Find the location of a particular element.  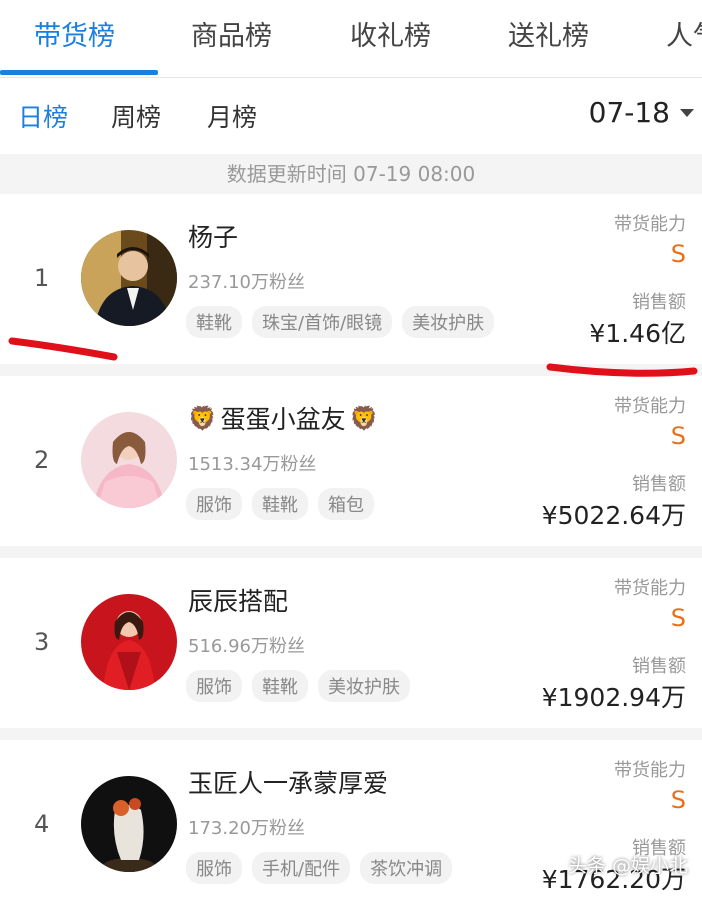

category-tag: 珠宝/首饰/眼镜 is located at coordinates (322, 322).